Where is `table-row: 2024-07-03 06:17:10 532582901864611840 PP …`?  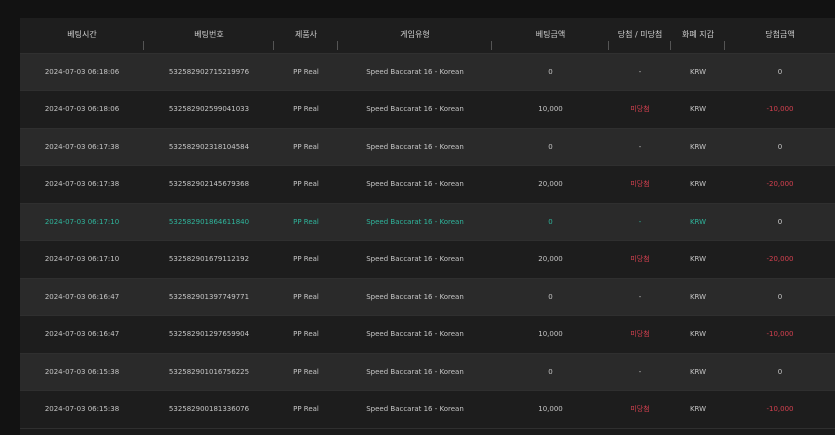 table-row: 2024-07-03 06:17:10 532582901864611840 PP … is located at coordinates (427, 222).